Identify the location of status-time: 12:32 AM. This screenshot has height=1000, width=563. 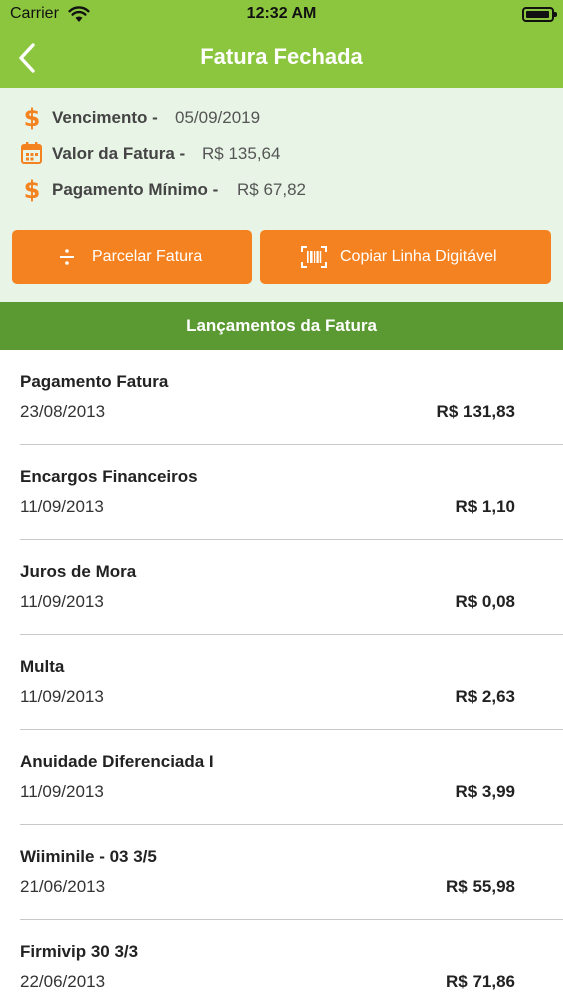
(281, 13).